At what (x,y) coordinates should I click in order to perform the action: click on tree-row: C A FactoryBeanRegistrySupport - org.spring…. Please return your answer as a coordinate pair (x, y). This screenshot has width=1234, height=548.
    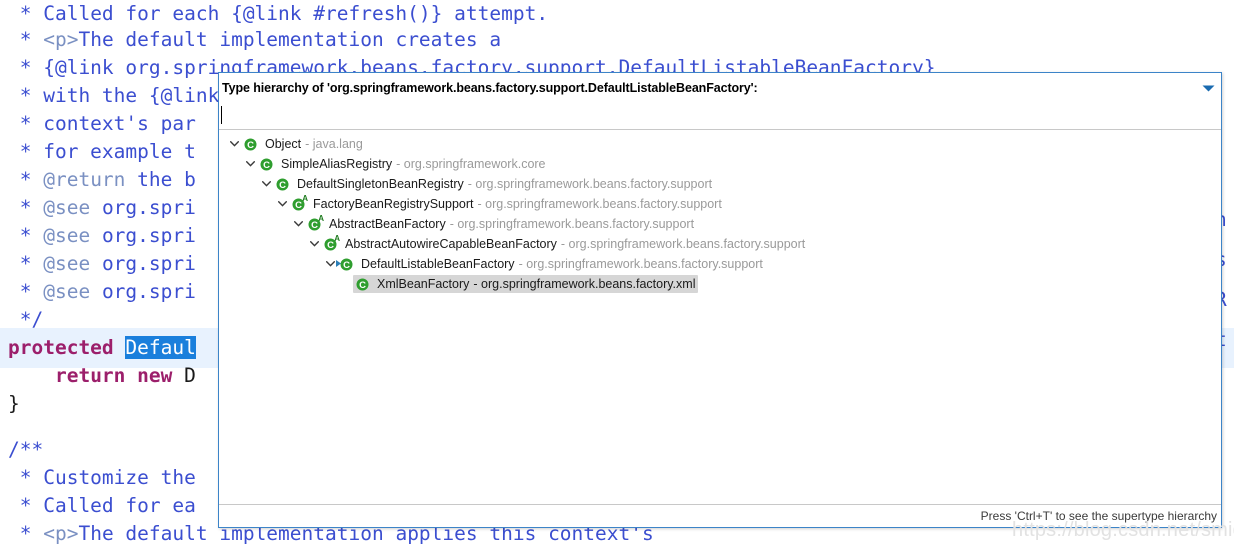
    Looking at the image, I should click on (720, 204).